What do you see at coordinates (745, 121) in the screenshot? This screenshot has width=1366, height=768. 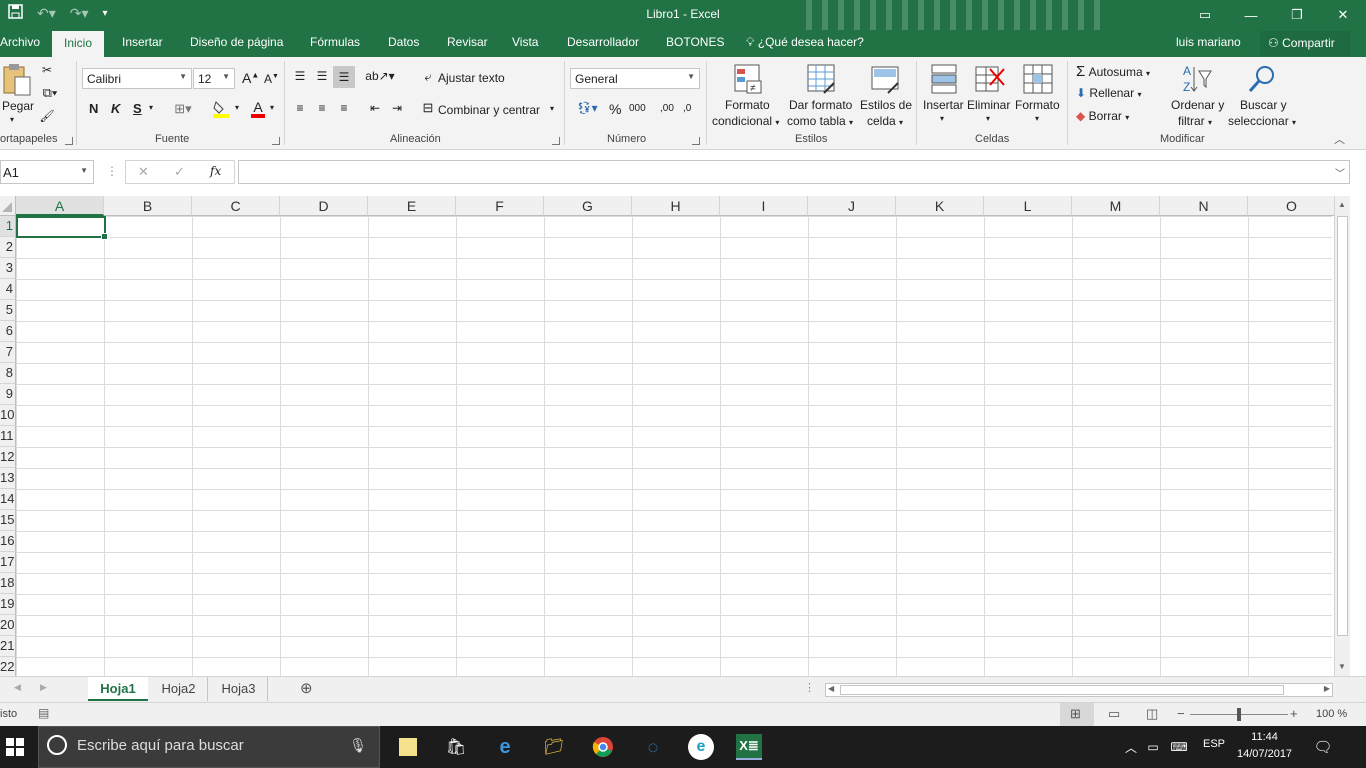 I see `conditional-format-label-2: condicional ▾` at bounding box center [745, 121].